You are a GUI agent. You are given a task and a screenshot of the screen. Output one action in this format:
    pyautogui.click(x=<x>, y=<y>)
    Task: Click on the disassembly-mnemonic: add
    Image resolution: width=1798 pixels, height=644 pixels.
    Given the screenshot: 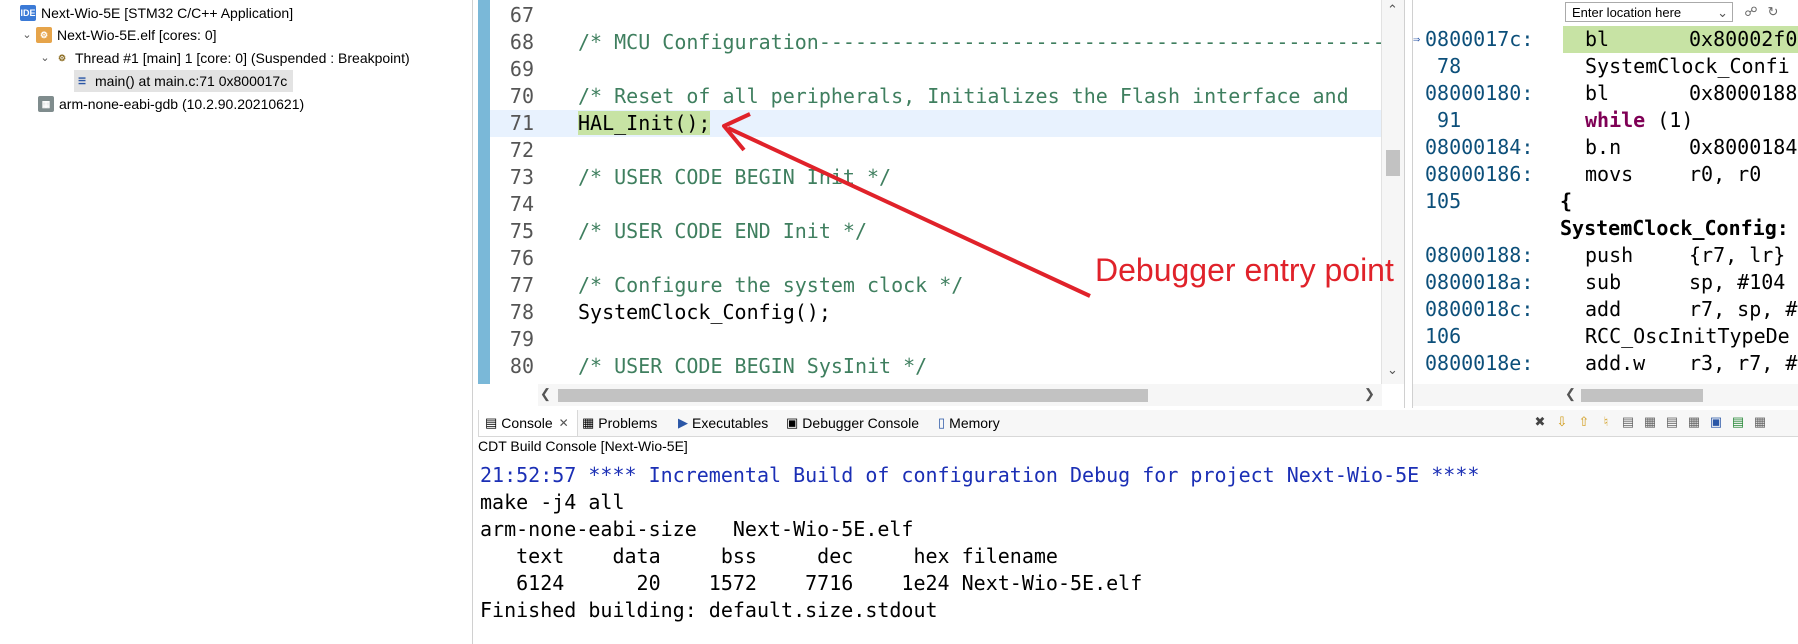 What is the action you would take?
    pyautogui.click(x=1603, y=309)
    